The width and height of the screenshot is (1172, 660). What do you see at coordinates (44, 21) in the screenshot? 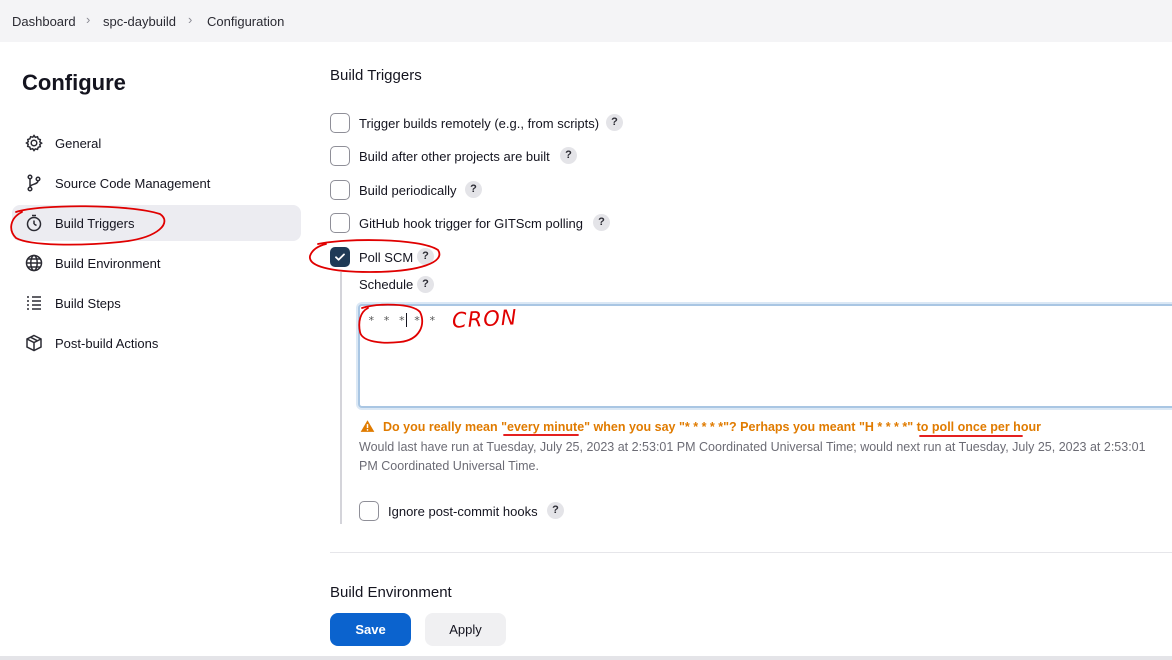
I see `breadcrumb-dashboard: Dashboard` at bounding box center [44, 21].